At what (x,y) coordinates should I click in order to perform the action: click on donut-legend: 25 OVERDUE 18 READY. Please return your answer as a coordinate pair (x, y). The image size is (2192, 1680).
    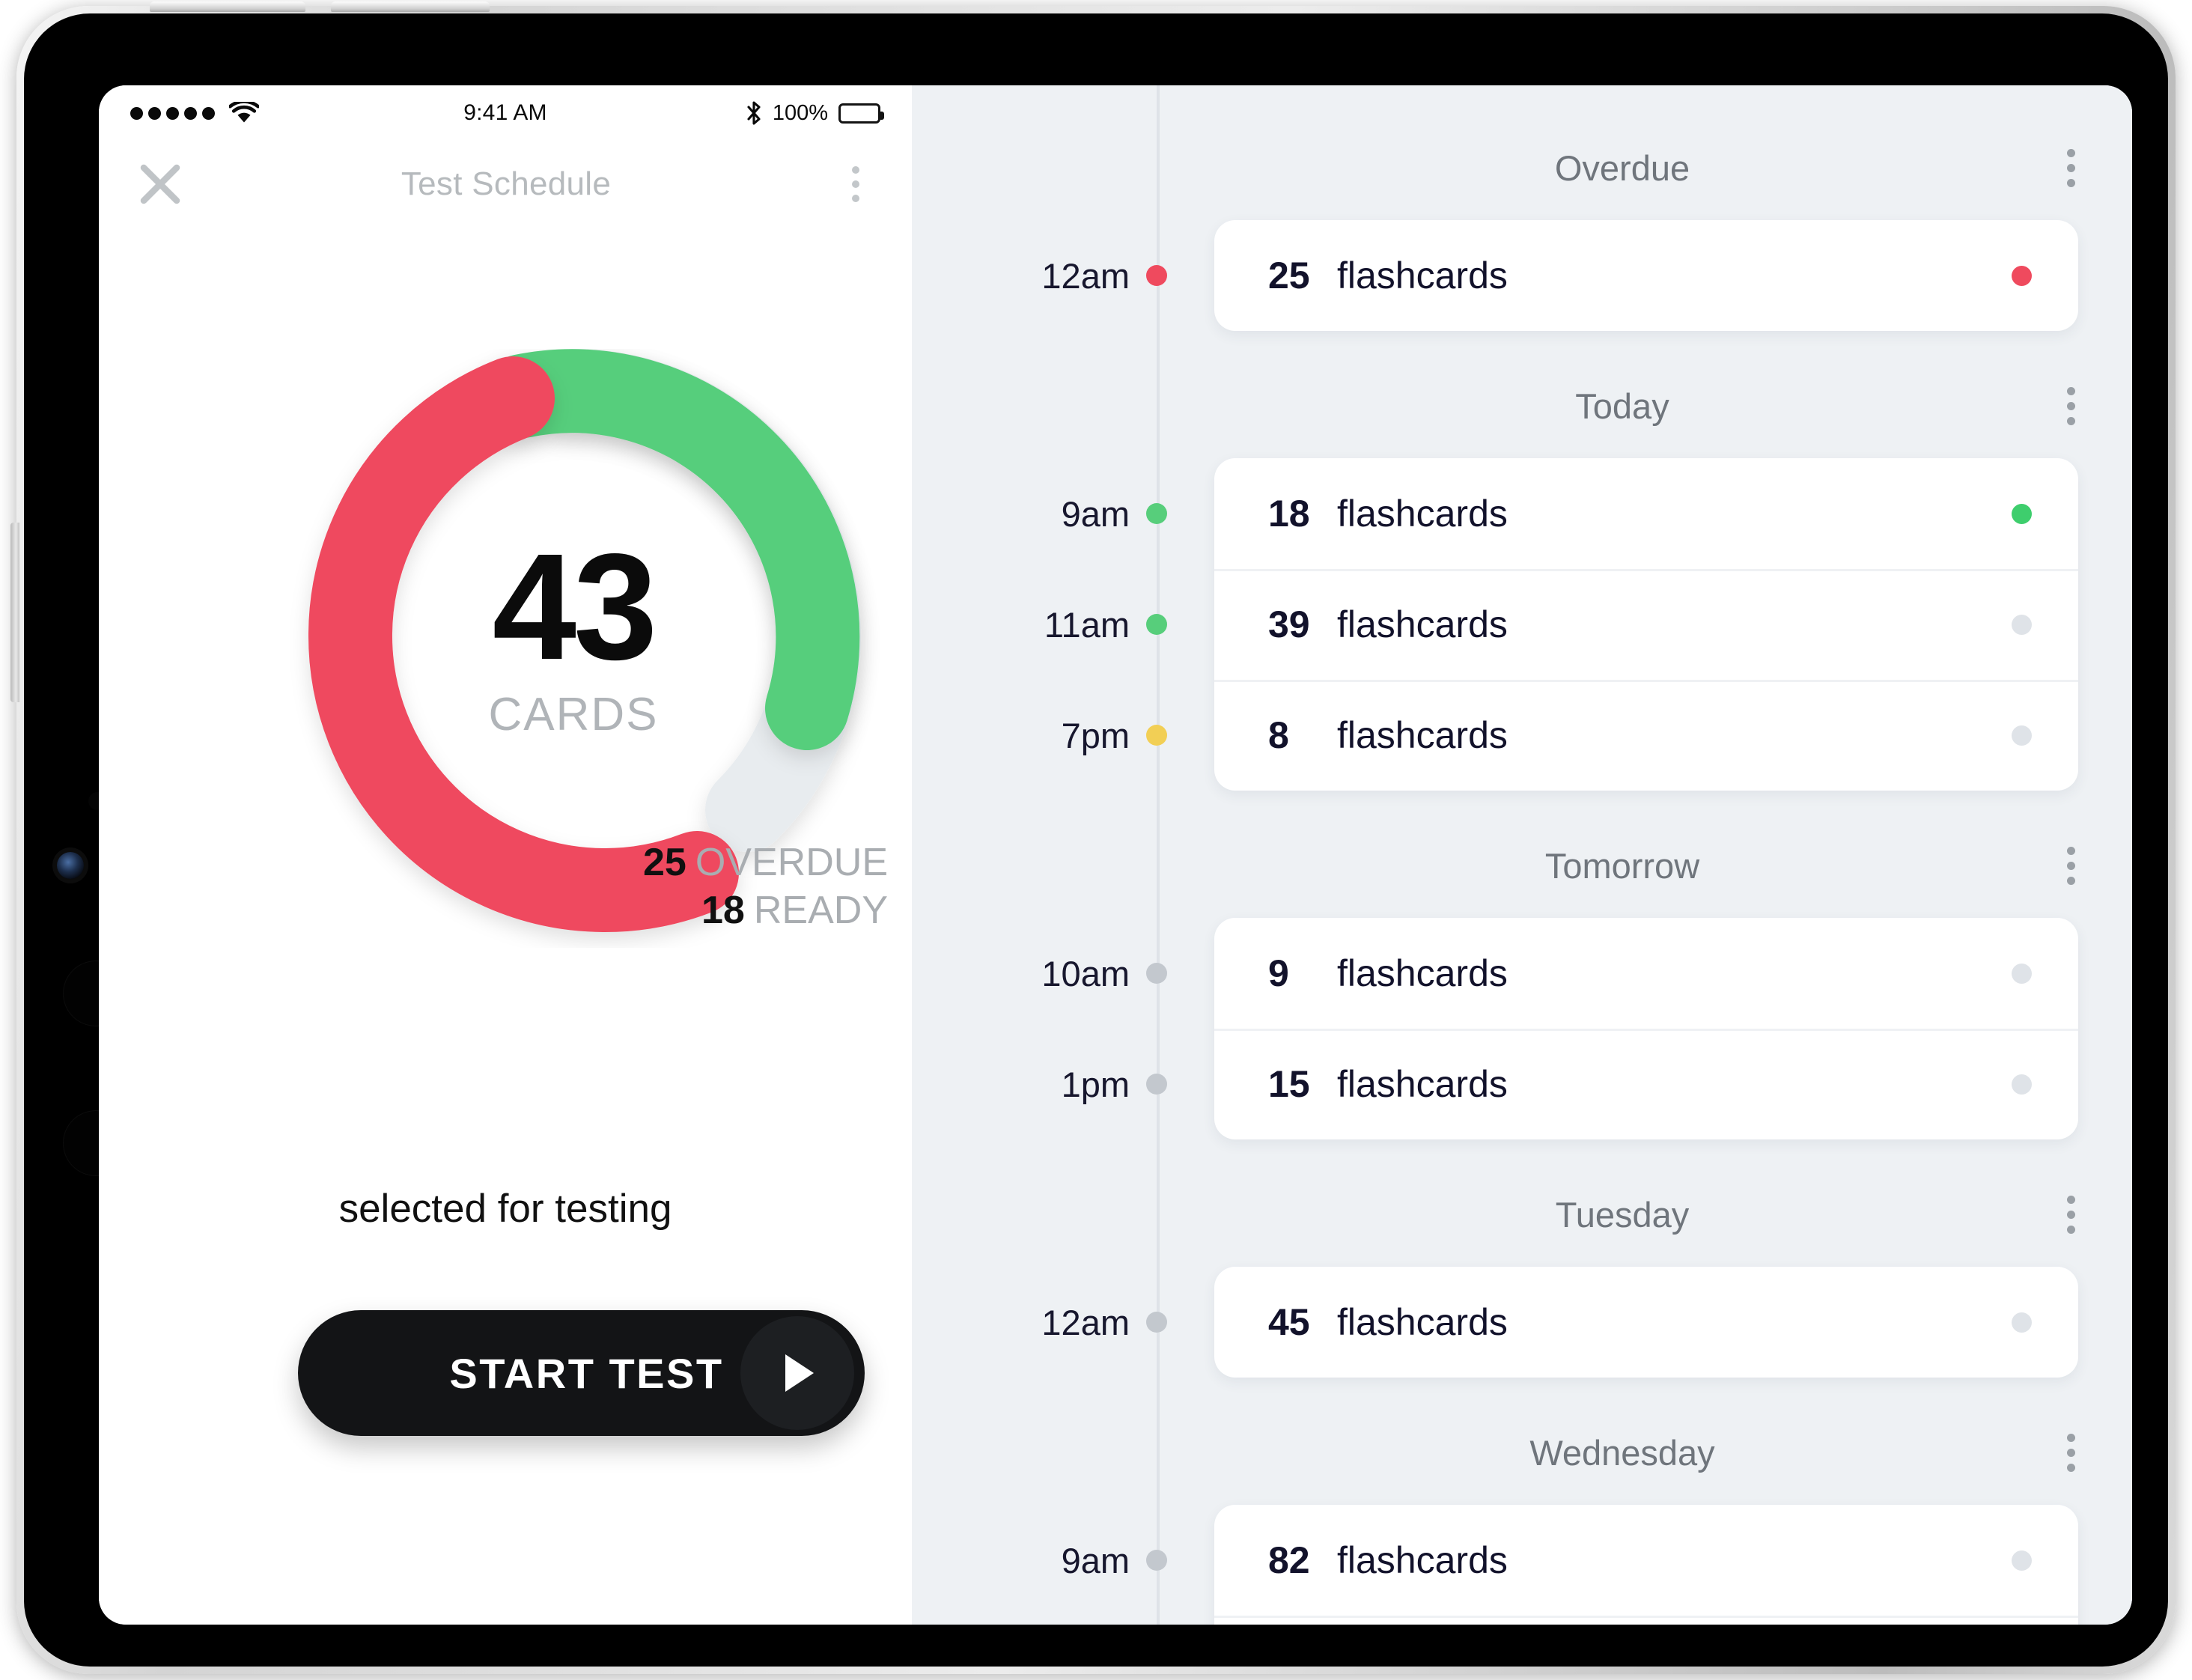
    Looking at the image, I should click on (765, 886).